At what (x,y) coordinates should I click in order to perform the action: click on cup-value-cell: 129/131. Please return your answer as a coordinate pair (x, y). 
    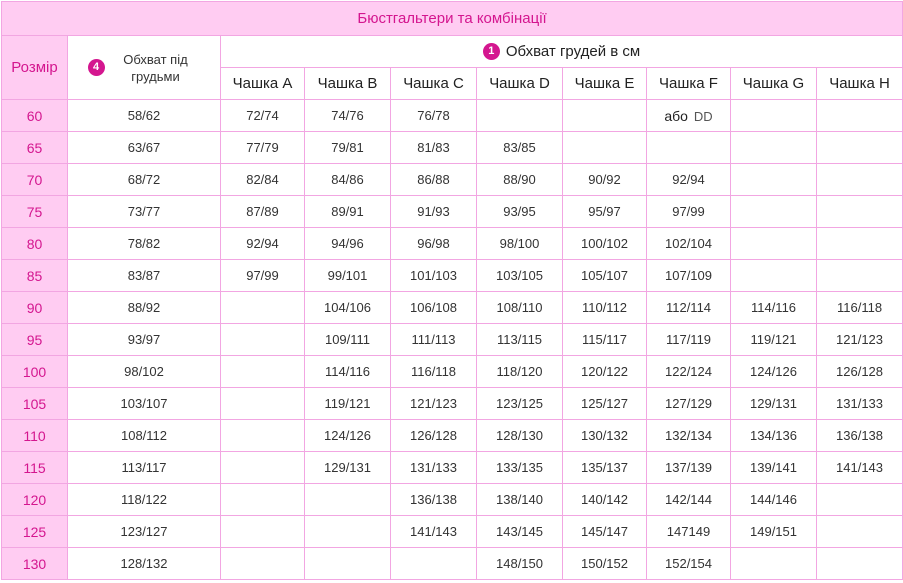
    Looking at the image, I should click on (347, 467).